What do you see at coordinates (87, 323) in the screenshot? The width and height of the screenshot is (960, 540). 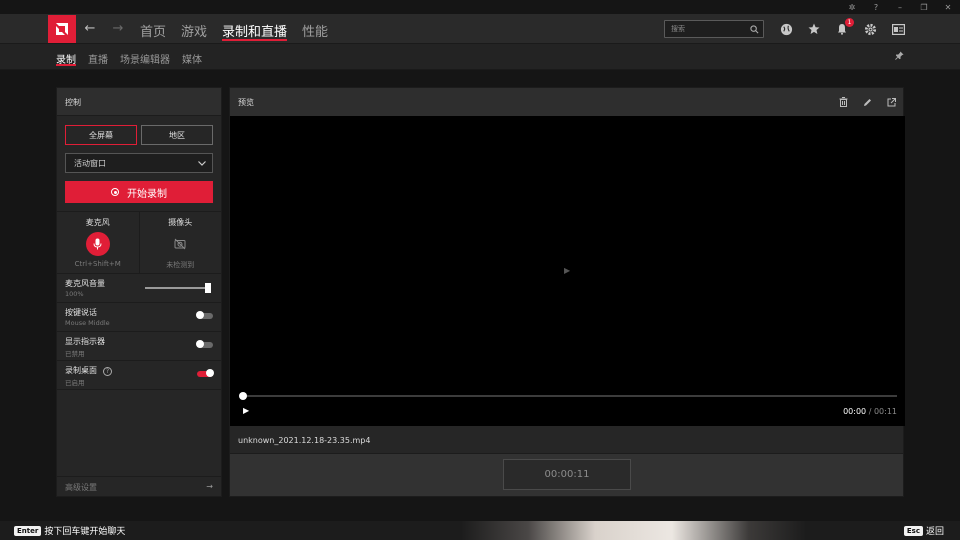 I see `push-to-talk-key: Mouse Middle` at bounding box center [87, 323].